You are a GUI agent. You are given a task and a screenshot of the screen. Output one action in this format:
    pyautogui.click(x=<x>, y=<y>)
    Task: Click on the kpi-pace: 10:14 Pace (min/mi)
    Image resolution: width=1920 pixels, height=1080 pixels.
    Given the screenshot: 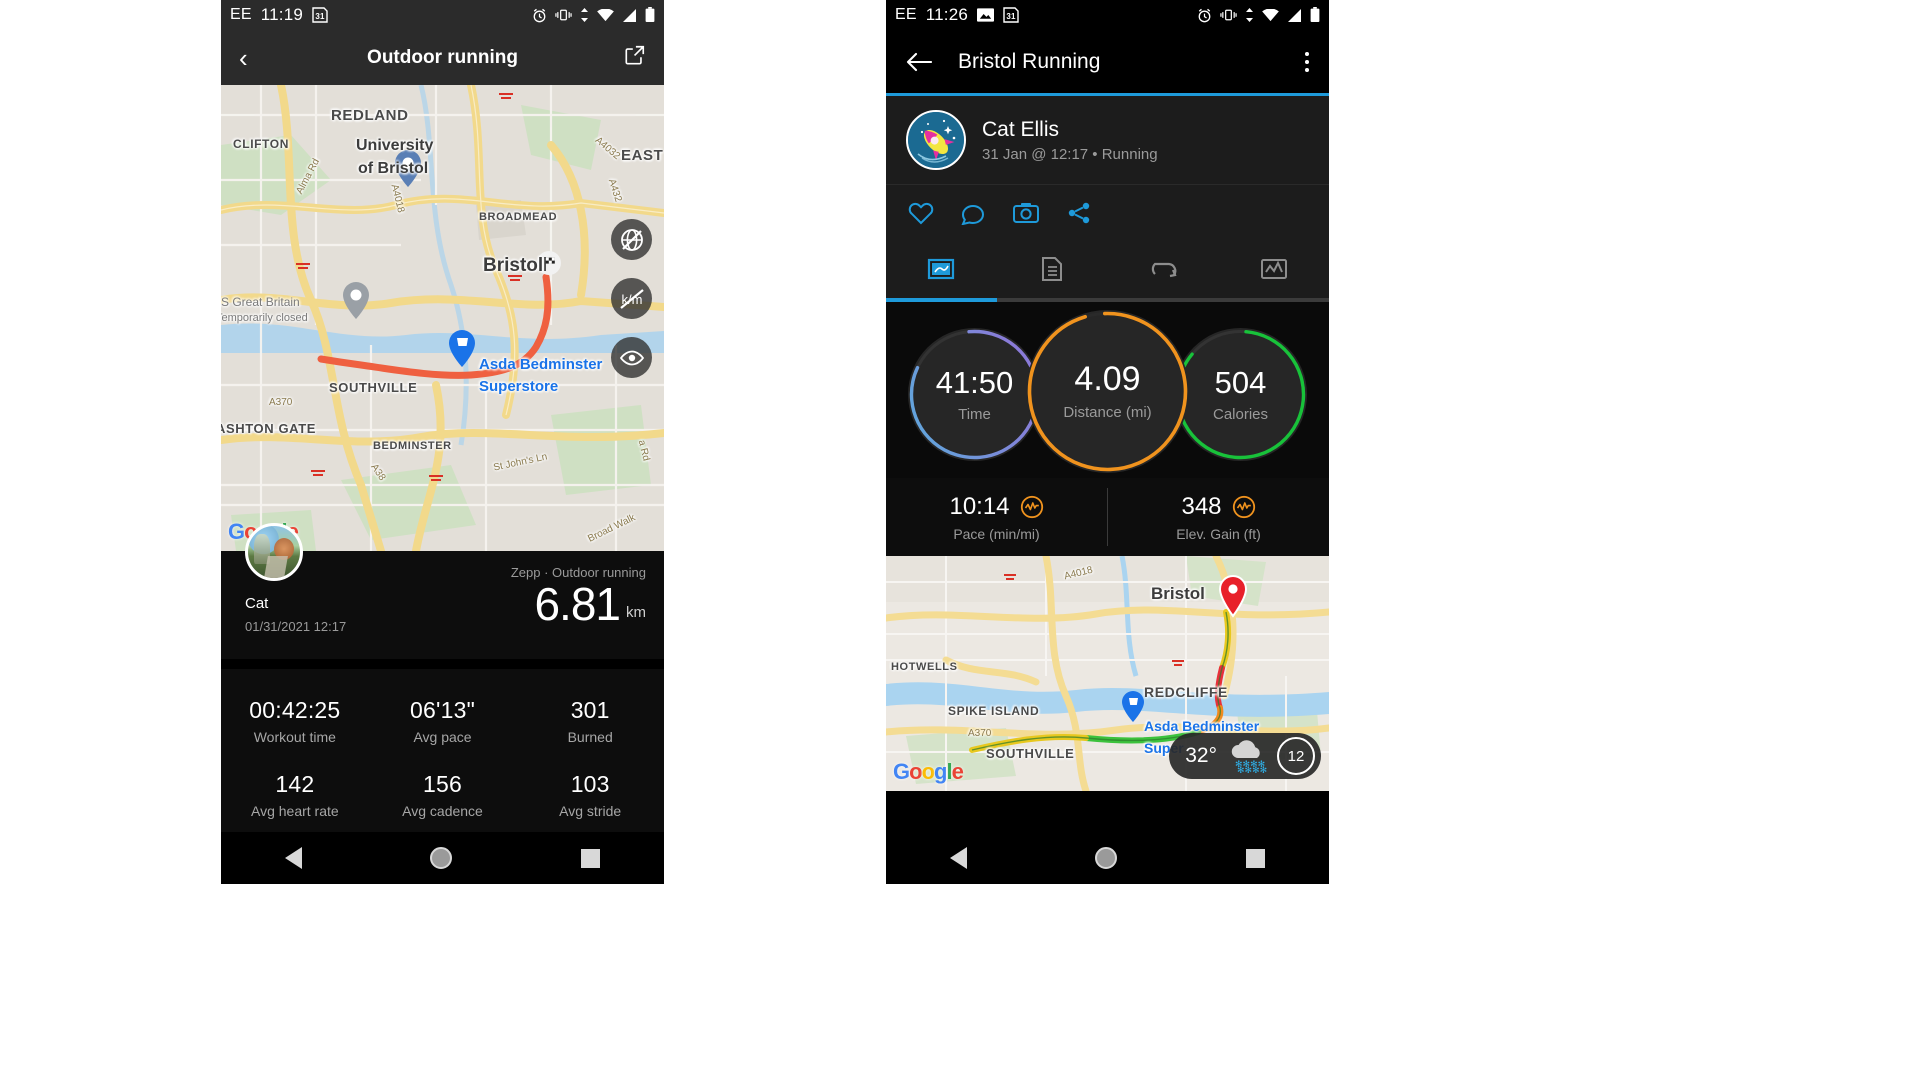 What is the action you would take?
    pyautogui.click(x=996, y=517)
    